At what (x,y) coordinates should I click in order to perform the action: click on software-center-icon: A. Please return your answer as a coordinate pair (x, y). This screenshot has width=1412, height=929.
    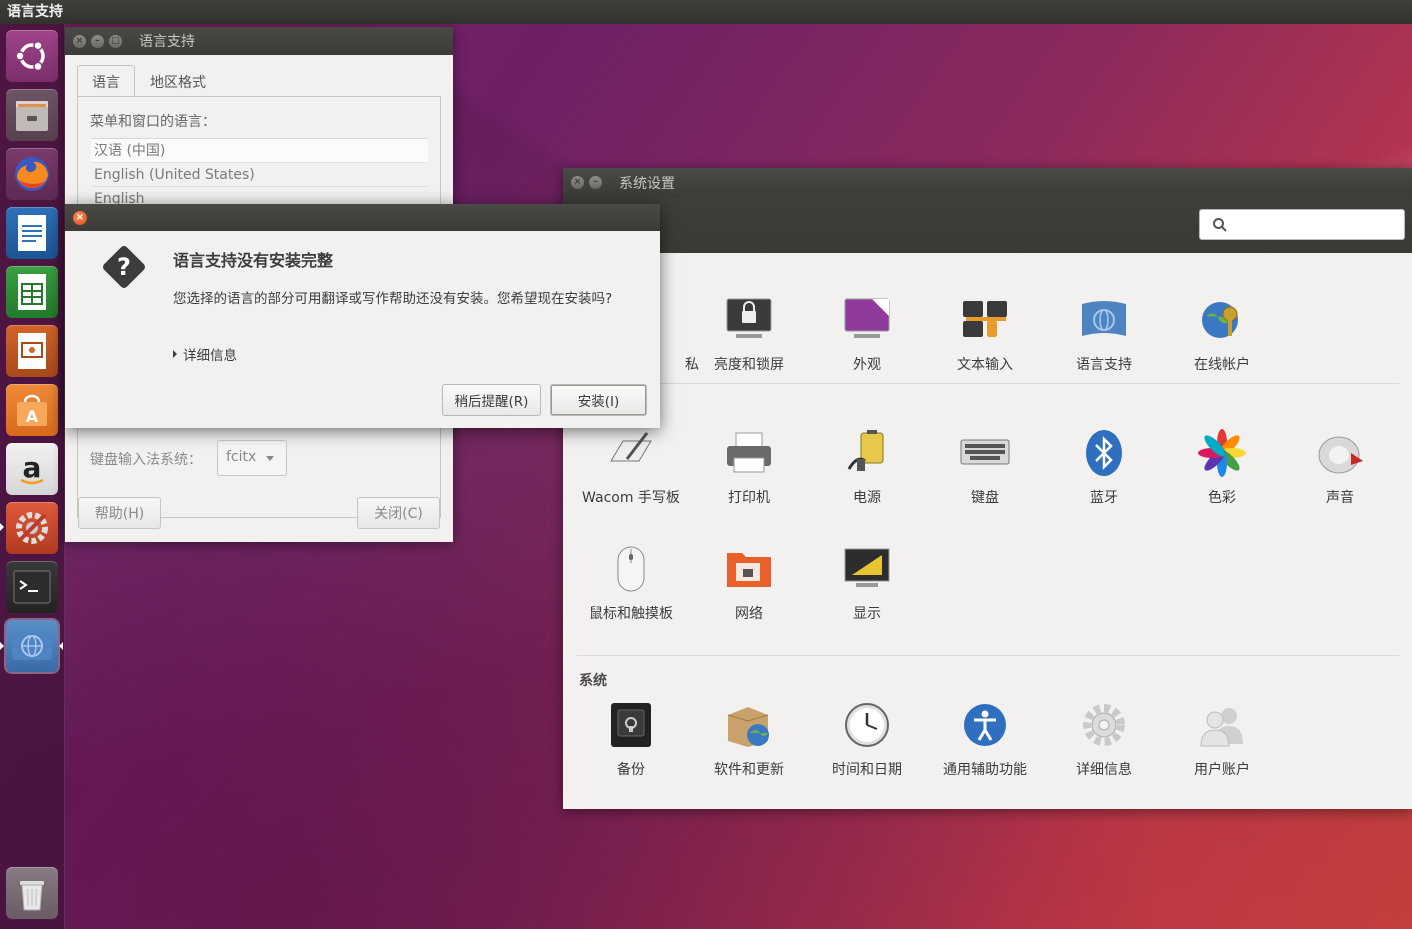
    Looking at the image, I should click on (32, 410).